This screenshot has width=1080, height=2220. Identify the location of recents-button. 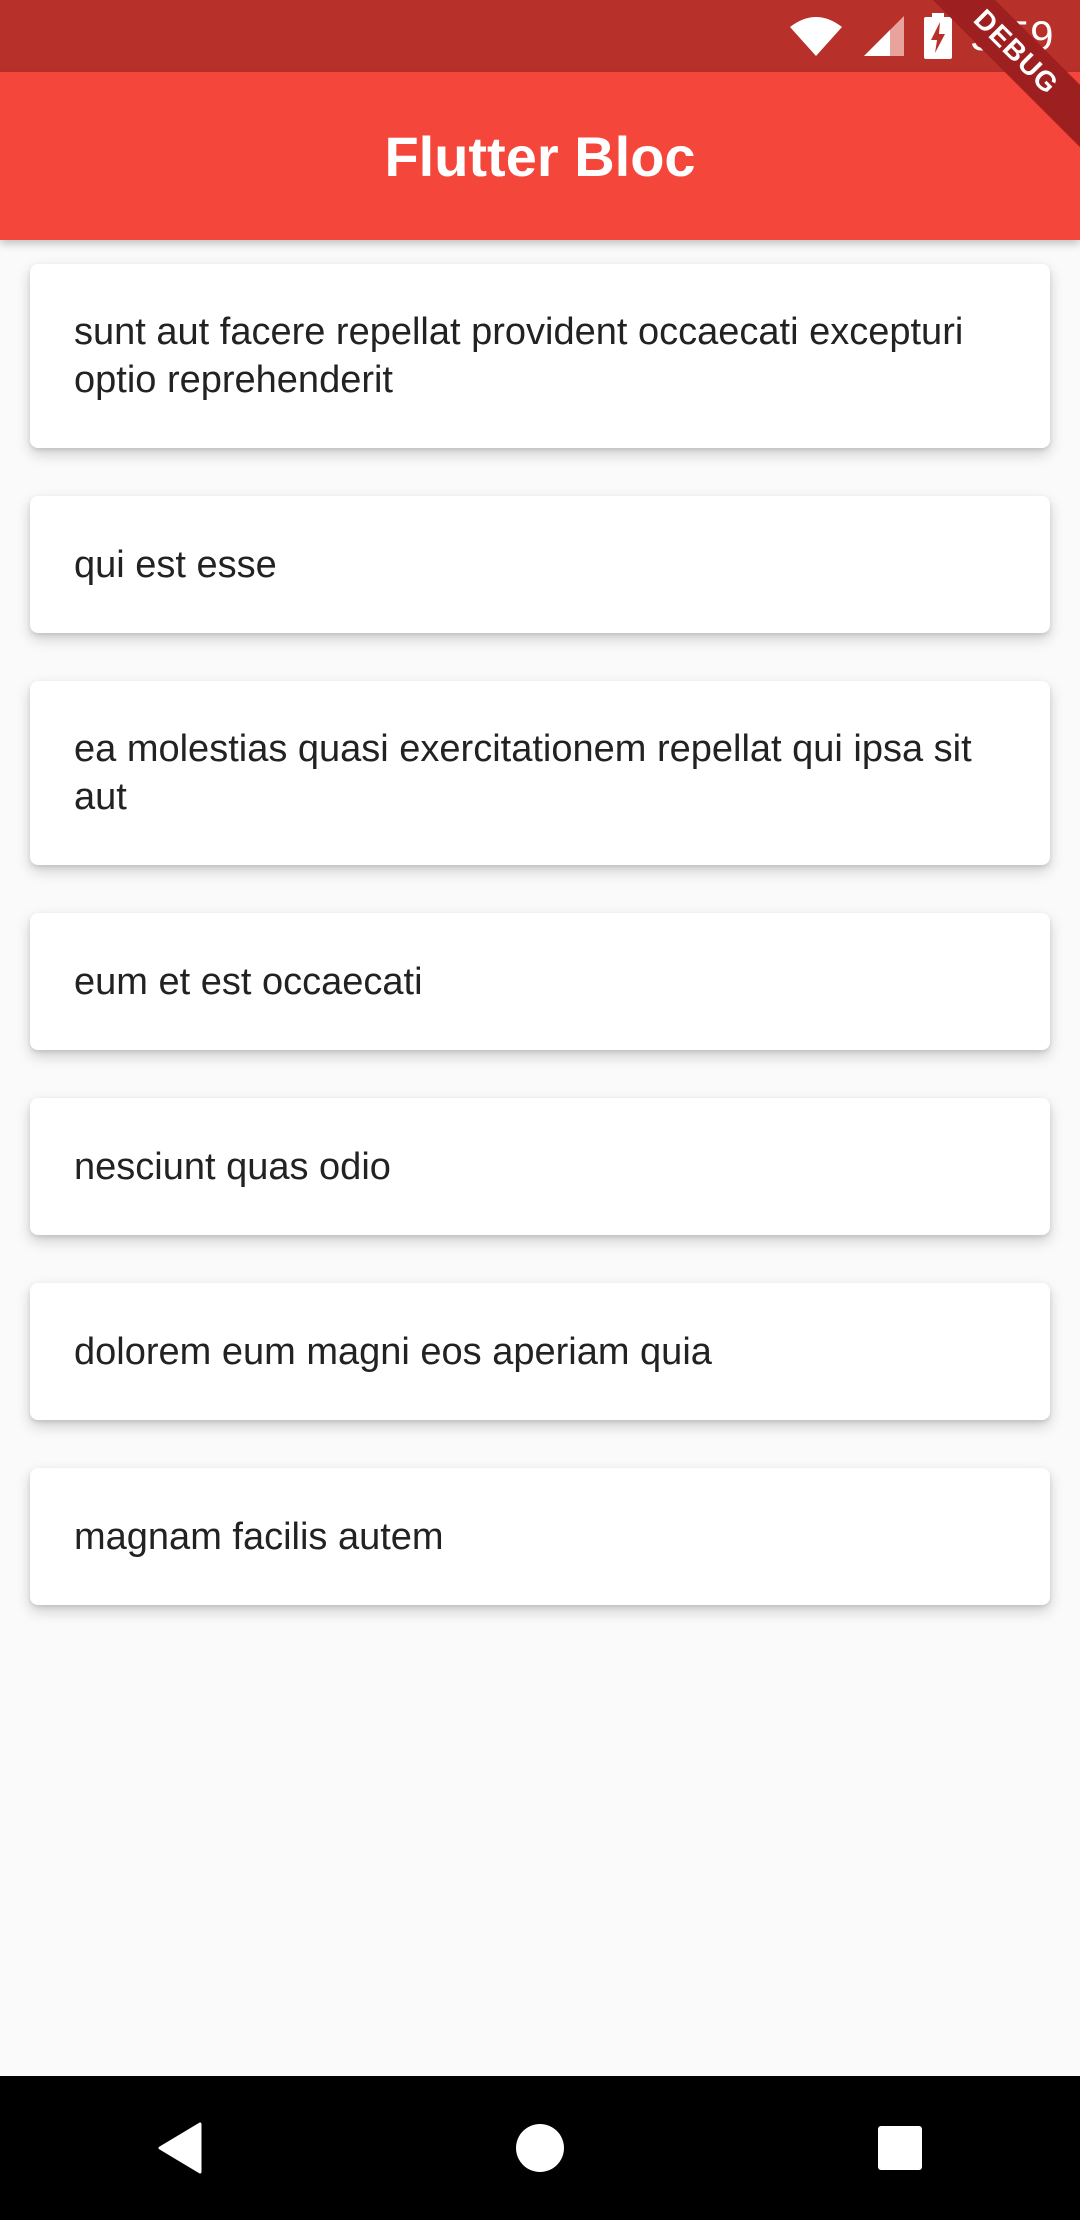
(900, 2148).